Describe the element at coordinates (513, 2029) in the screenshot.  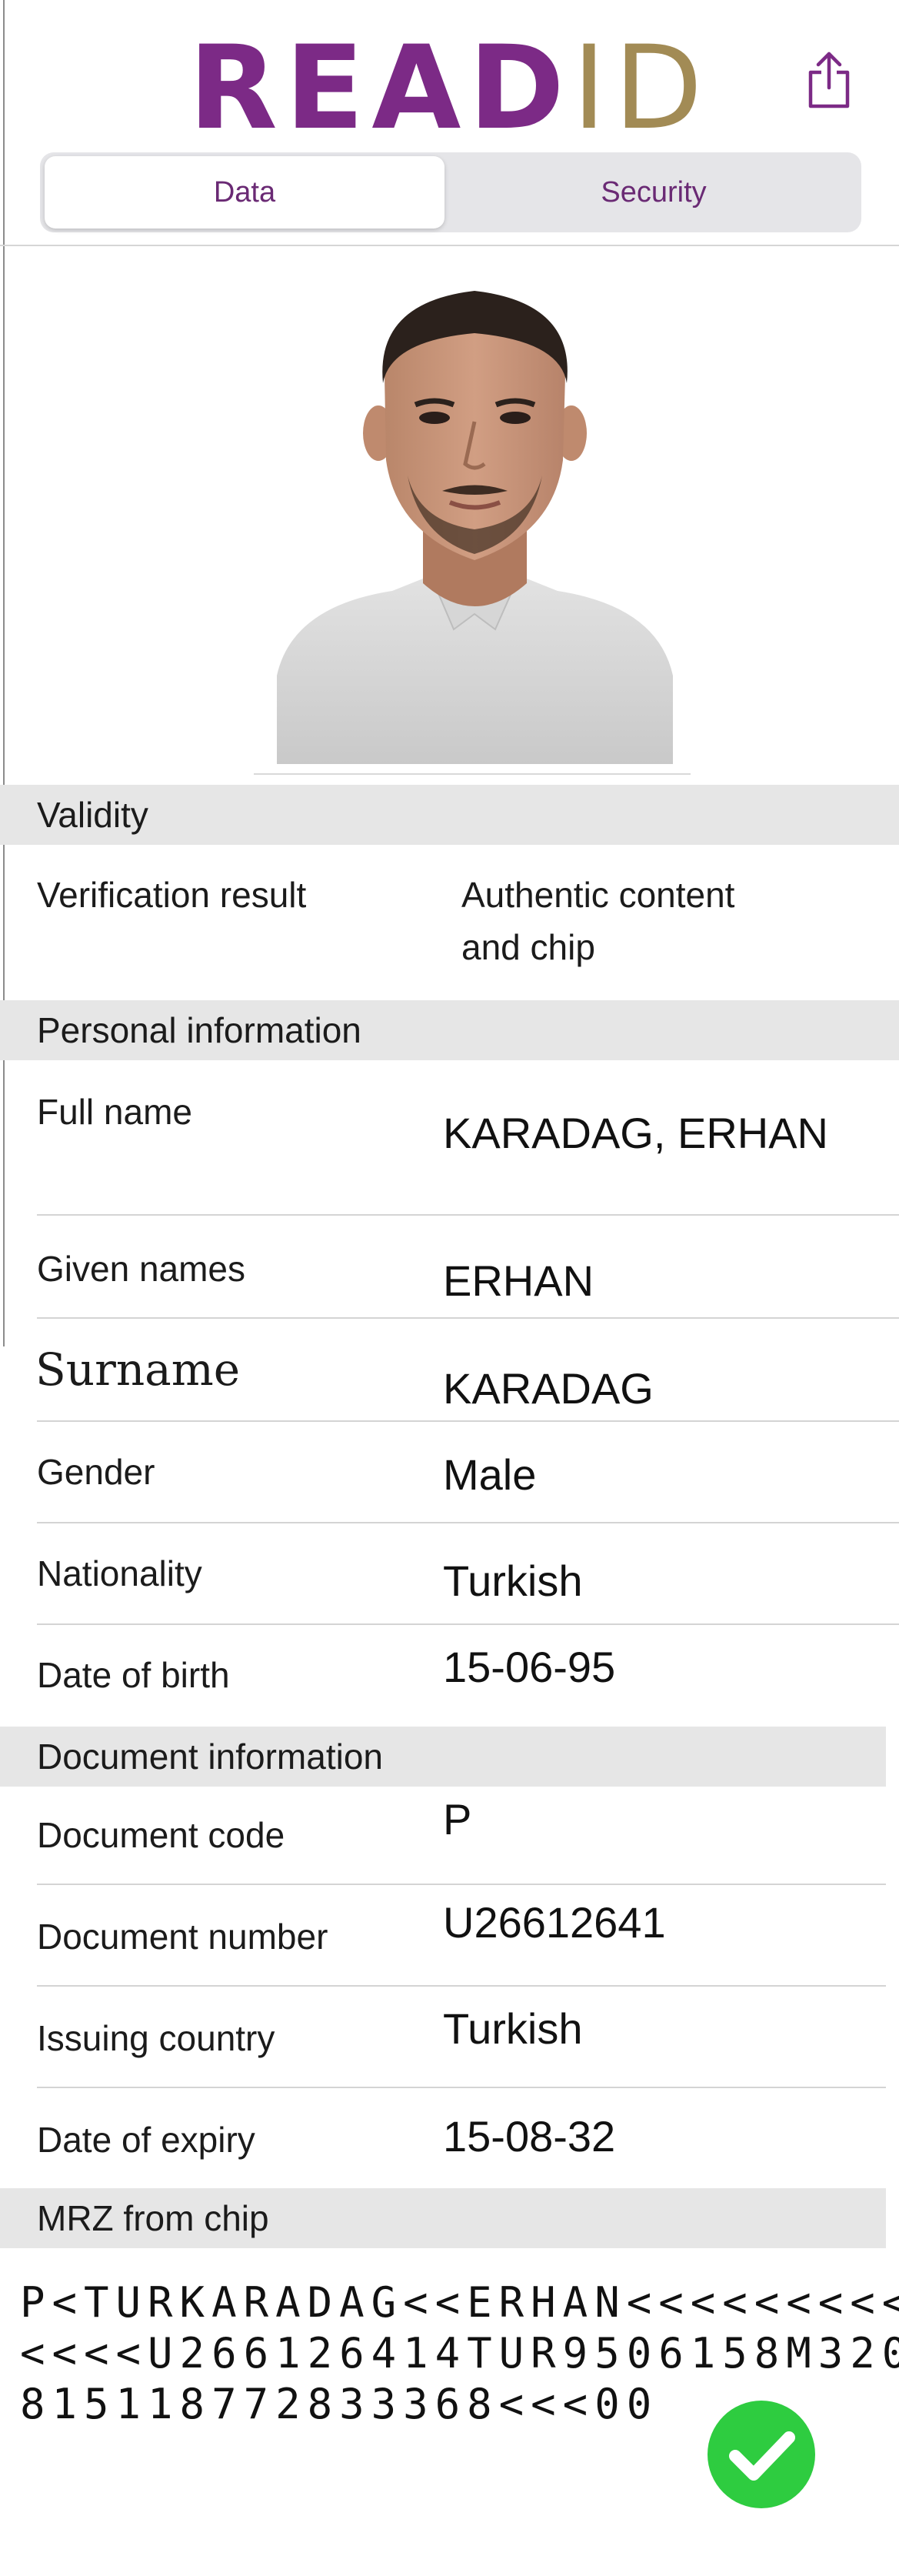
I see `issuing-country-value: Turkish` at that location.